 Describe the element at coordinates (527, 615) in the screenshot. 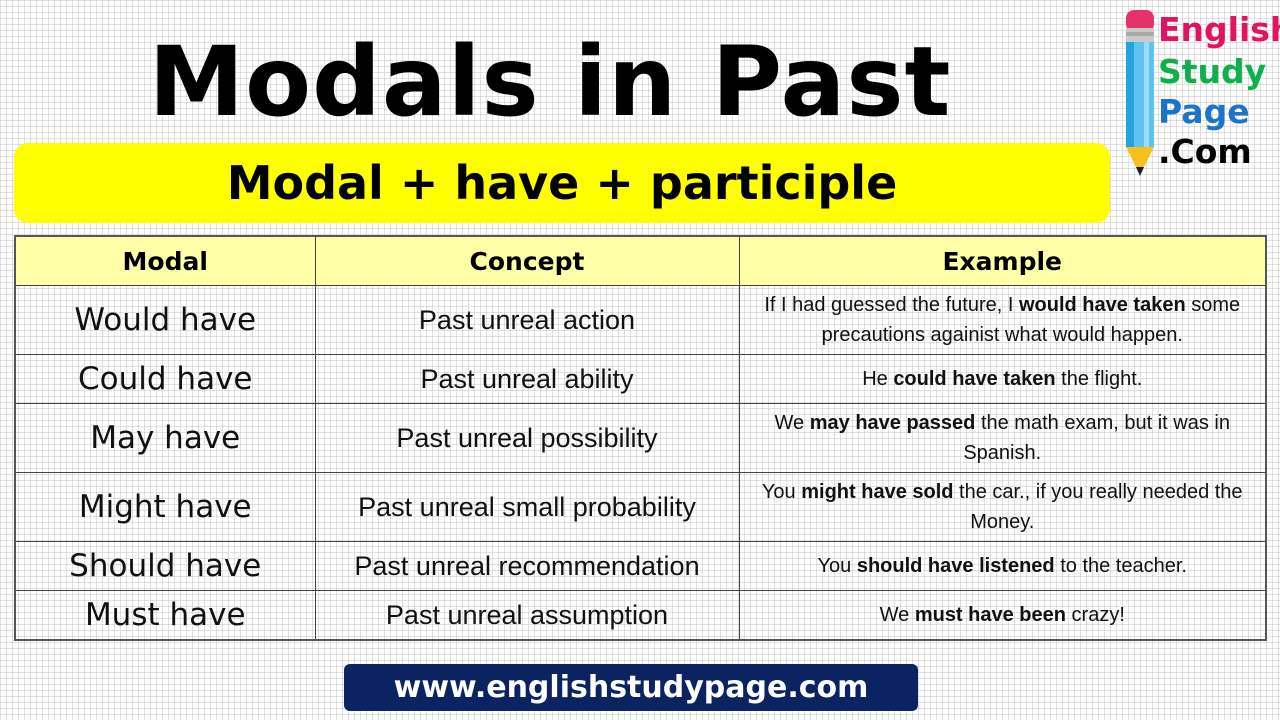

I see `concept-cell: Past unreal assumption` at that location.